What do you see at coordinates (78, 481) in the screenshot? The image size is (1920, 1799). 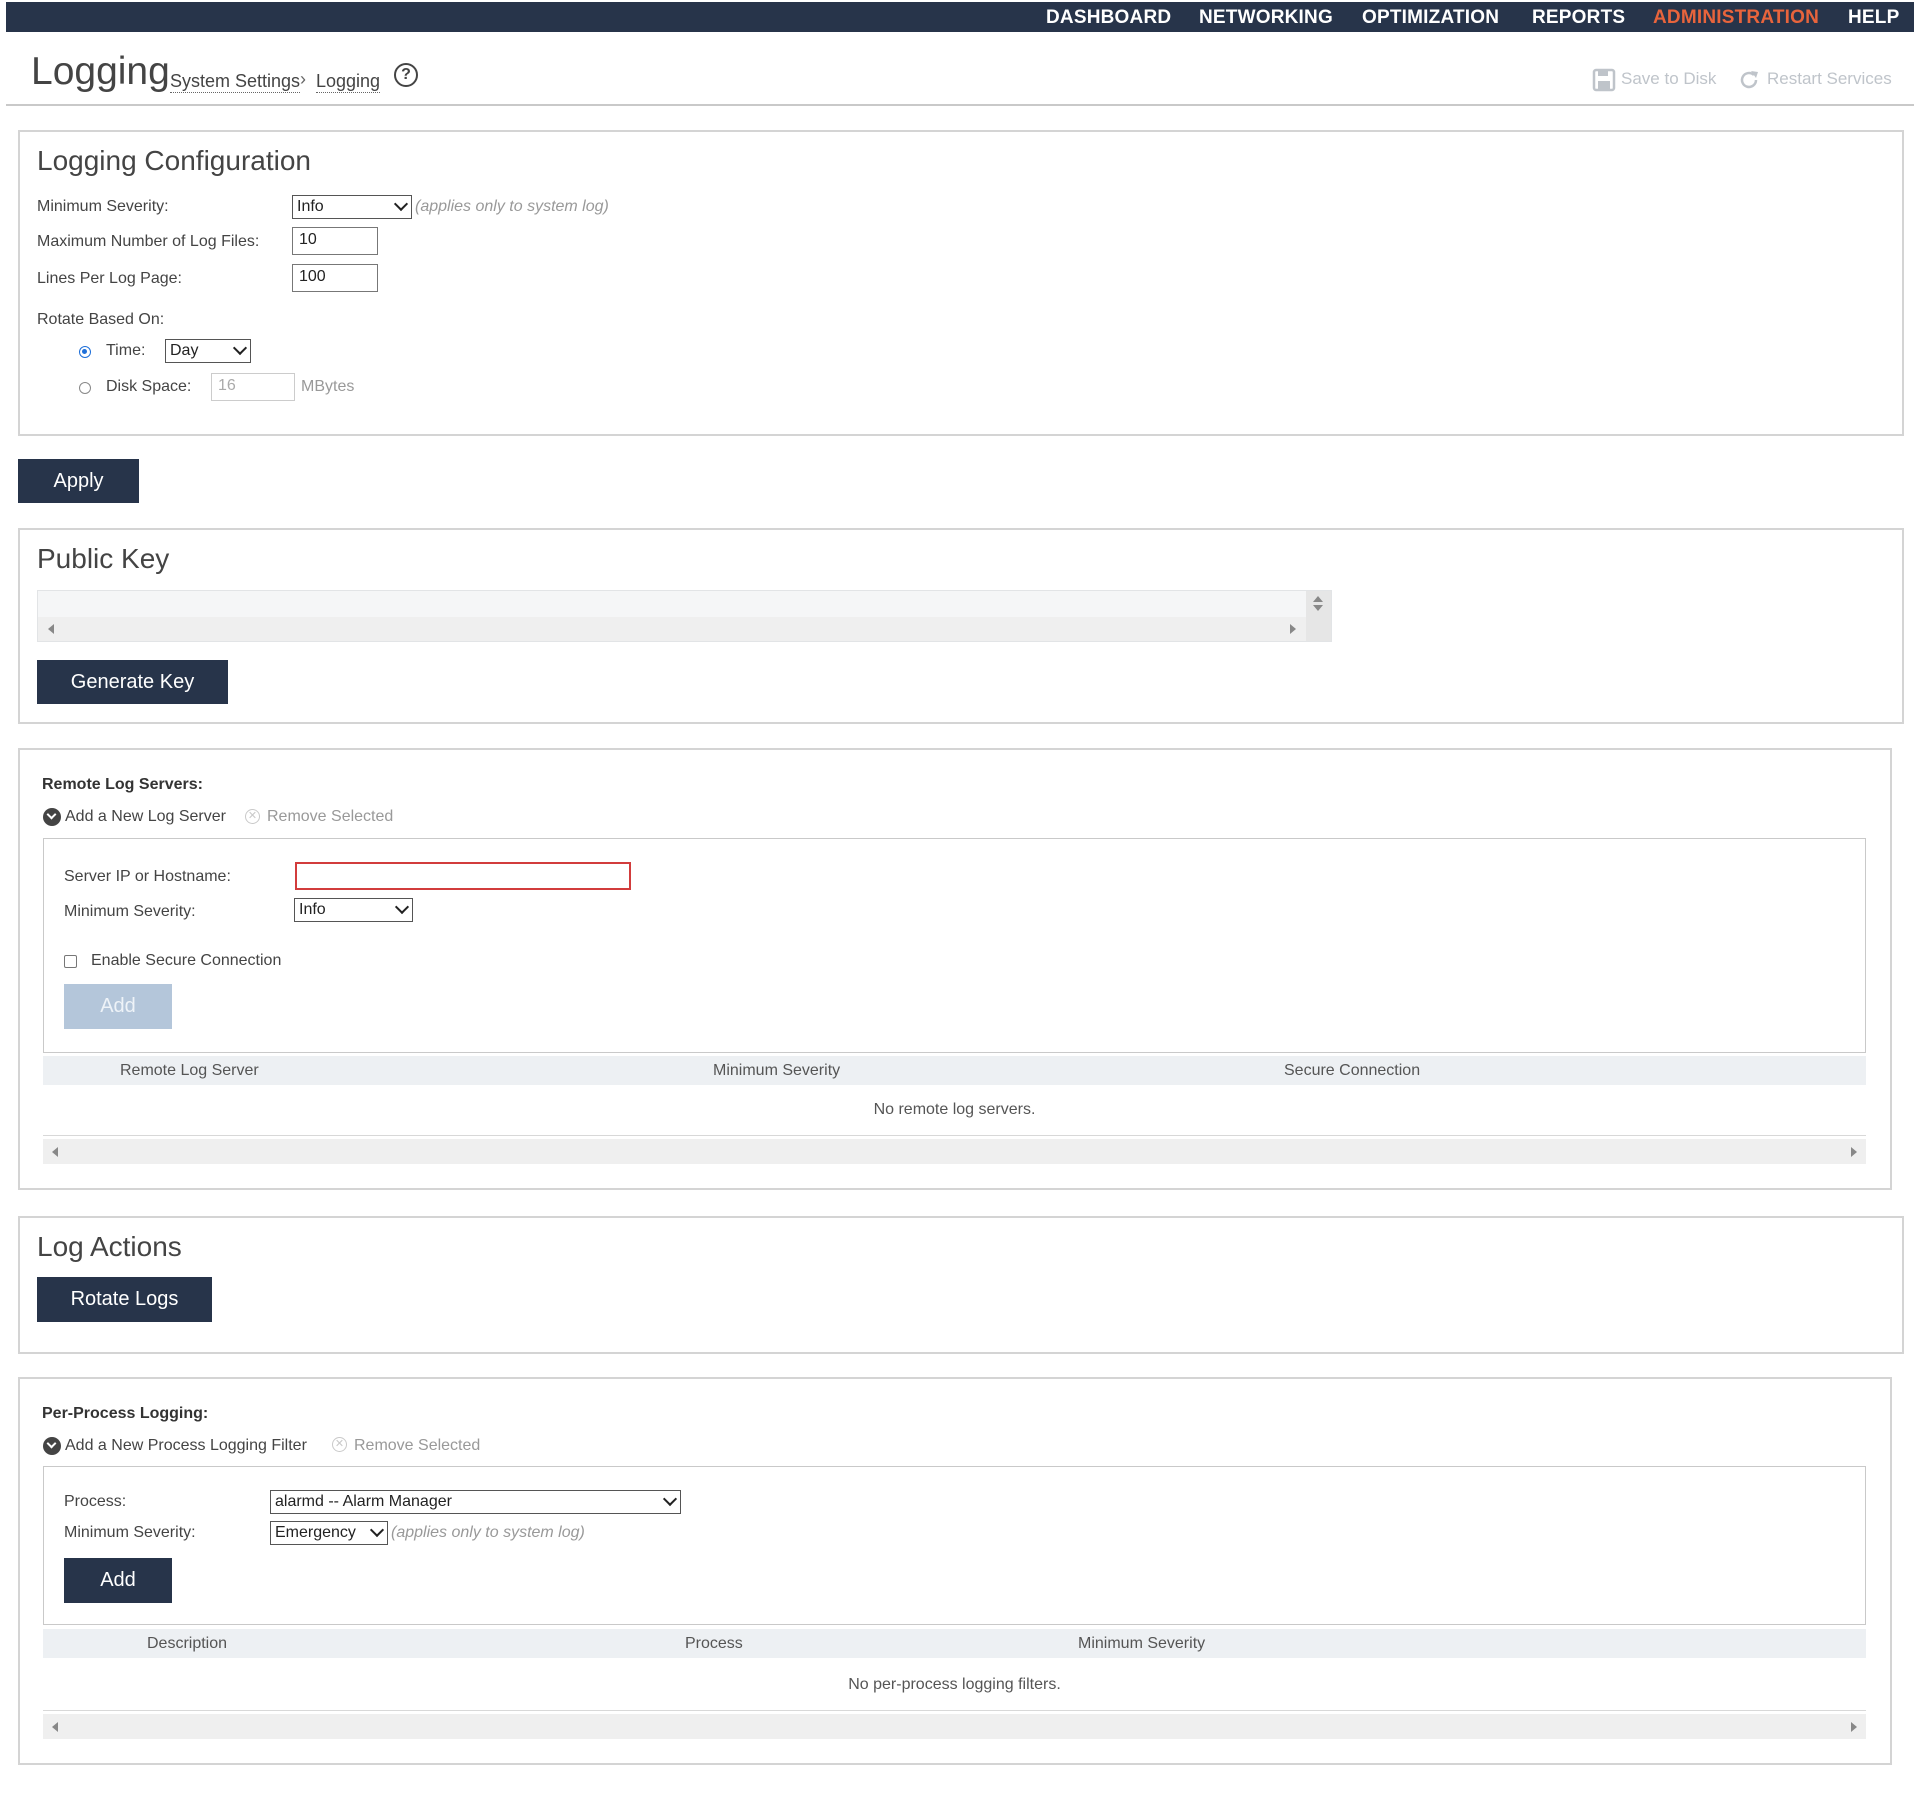 I see `apply-button: Apply` at bounding box center [78, 481].